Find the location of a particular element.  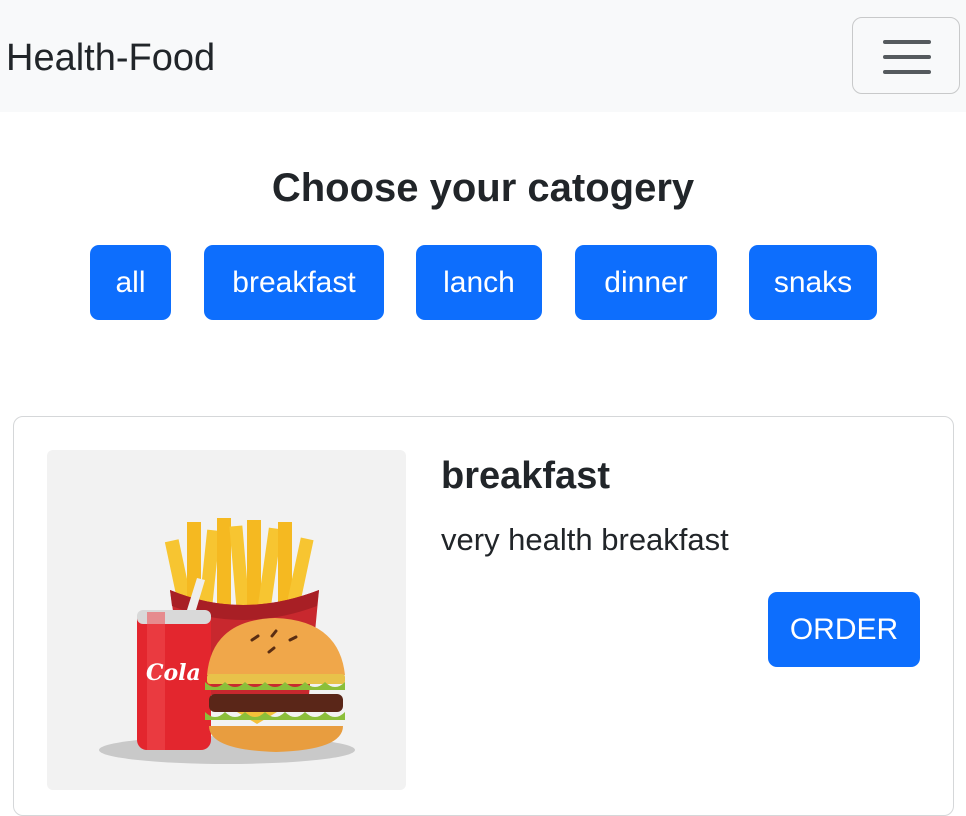

brand-link: Health-Food is located at coordinates (110, 58).